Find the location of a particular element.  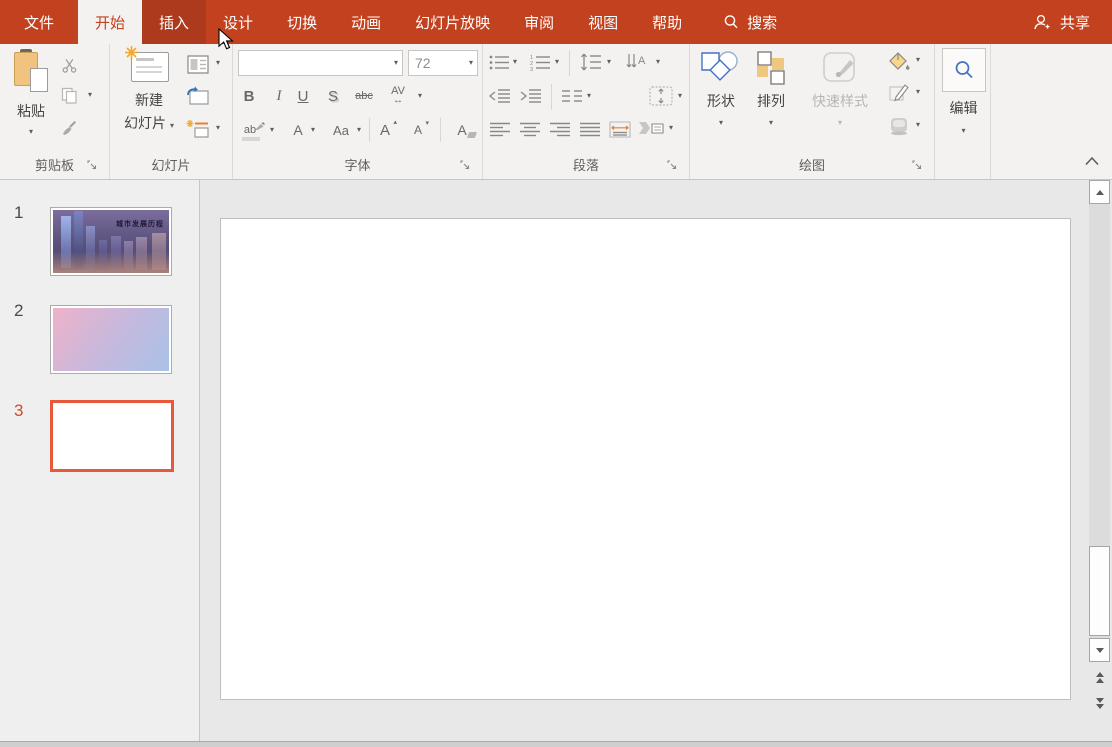

next-slide-button is located at coordinates (1099, 703).